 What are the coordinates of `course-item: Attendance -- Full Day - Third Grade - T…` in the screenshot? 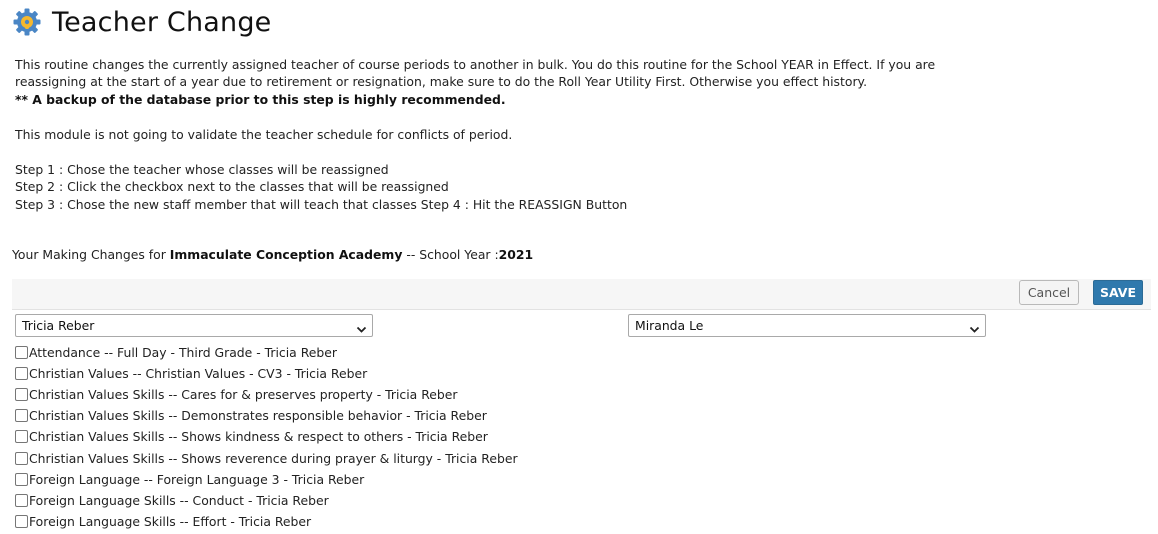 It's located at (266, 352).